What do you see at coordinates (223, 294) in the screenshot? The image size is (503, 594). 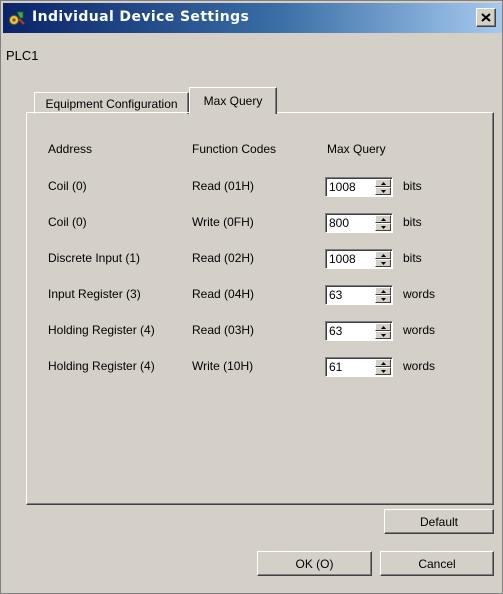 I see `row-function-code: Read (04H)` at bounding box center [223, 294].